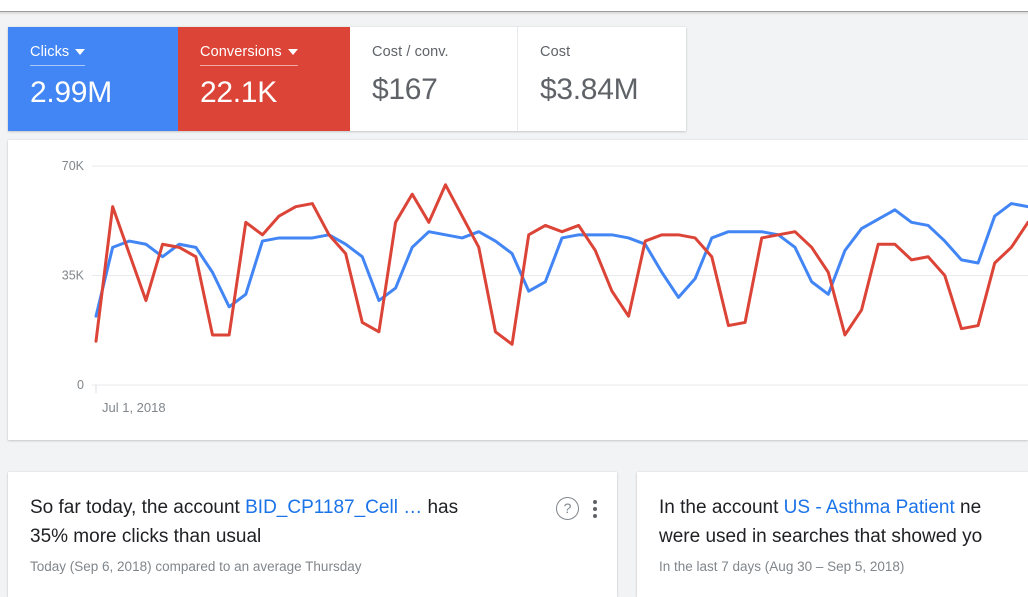  Describe the element at coordinates (595, 508) in the screenshot. I see `more-vert-icon` at that location.